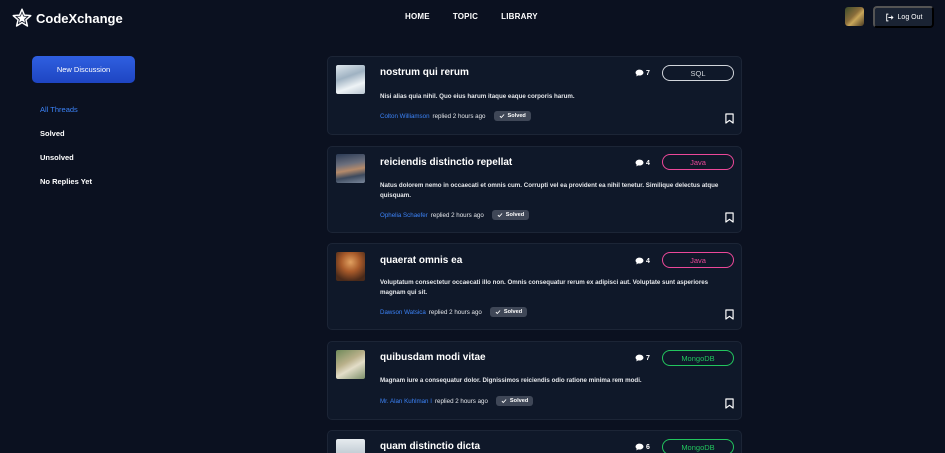 This screenshot has width=945, height=453. What do you see at coordinates (446, 162) in the screenshot?
I see `thread-title: reiciendis distinctio repellat` at bounding box center [446, 162].